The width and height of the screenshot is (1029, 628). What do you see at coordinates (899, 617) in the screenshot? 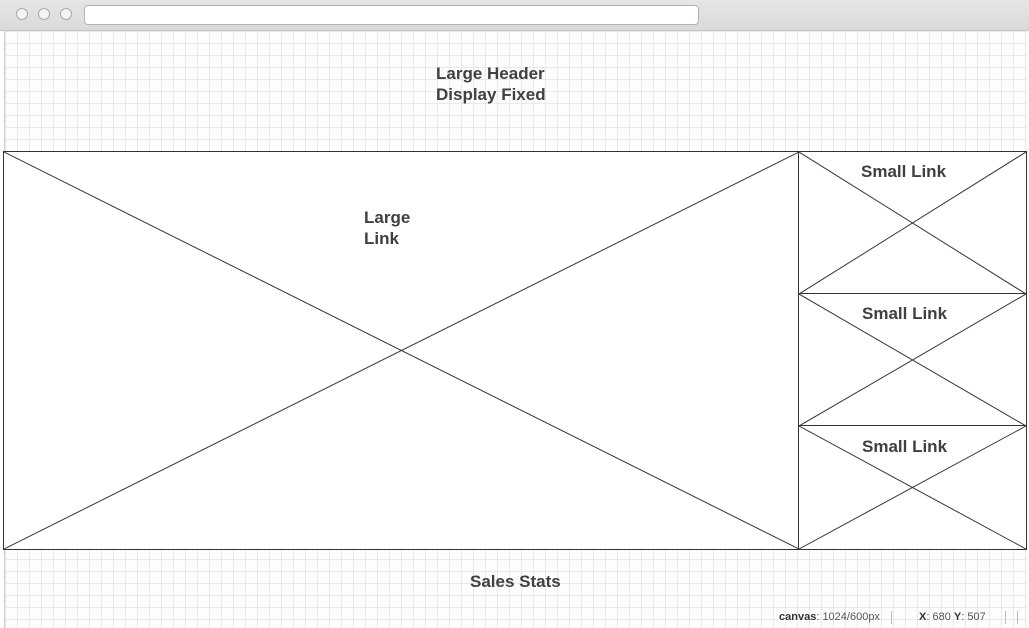
I see `status-bar: canvas: 1024/600px X: 680 Y: 507` at bounding box center [899, 617].